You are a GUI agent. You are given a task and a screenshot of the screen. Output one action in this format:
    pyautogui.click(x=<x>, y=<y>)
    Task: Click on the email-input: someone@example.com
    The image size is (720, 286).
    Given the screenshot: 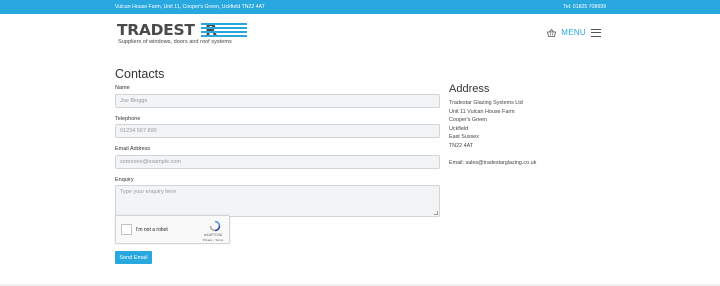 What is the action you would take?
    pyautogui.click(x=277, y=161)
    